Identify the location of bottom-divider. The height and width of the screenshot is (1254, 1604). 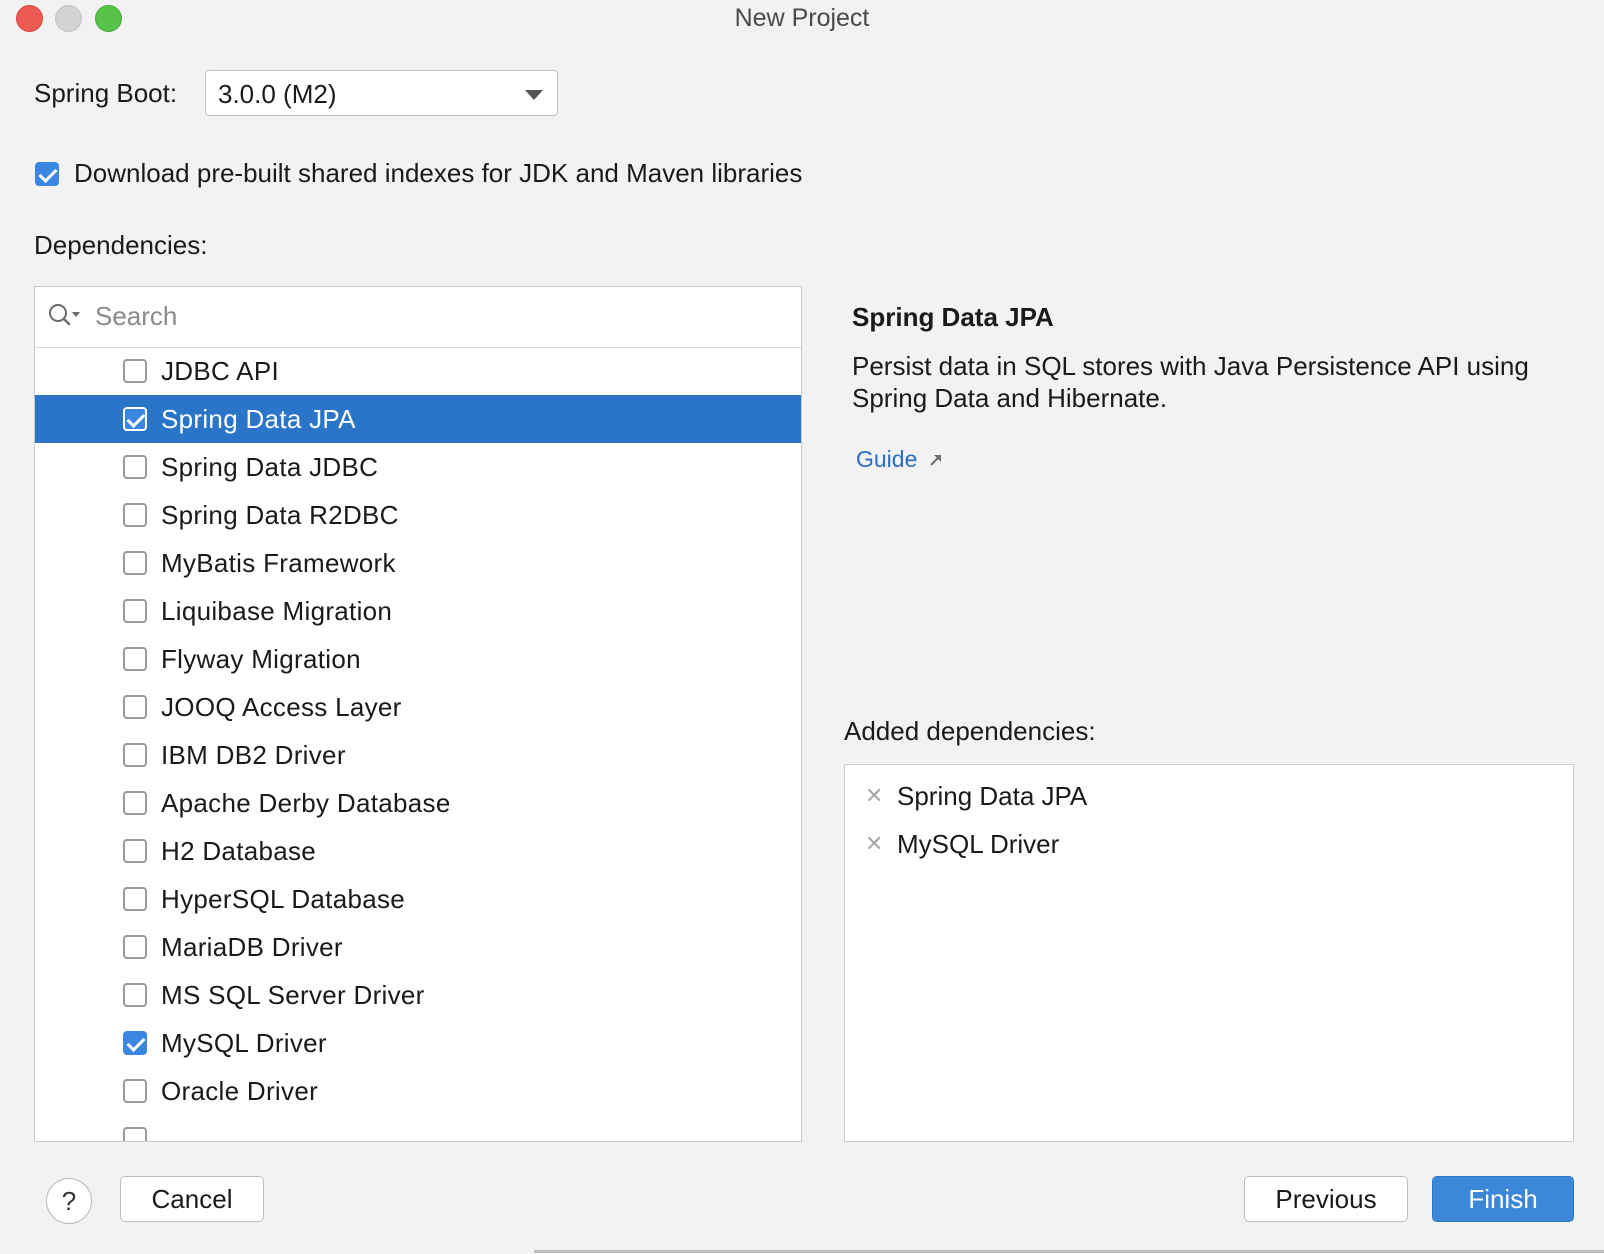
(1069, 1251).